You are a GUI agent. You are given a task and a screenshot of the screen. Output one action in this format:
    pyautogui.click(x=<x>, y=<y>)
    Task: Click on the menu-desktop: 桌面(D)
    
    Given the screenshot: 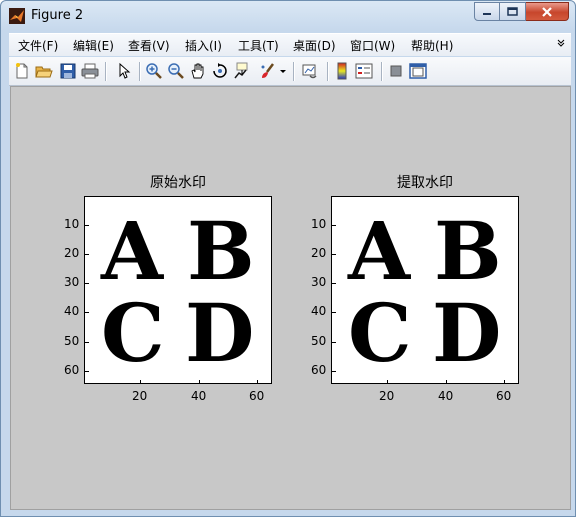 What is the action you would take?
    pyautogui.click(x=314, y=45)
    